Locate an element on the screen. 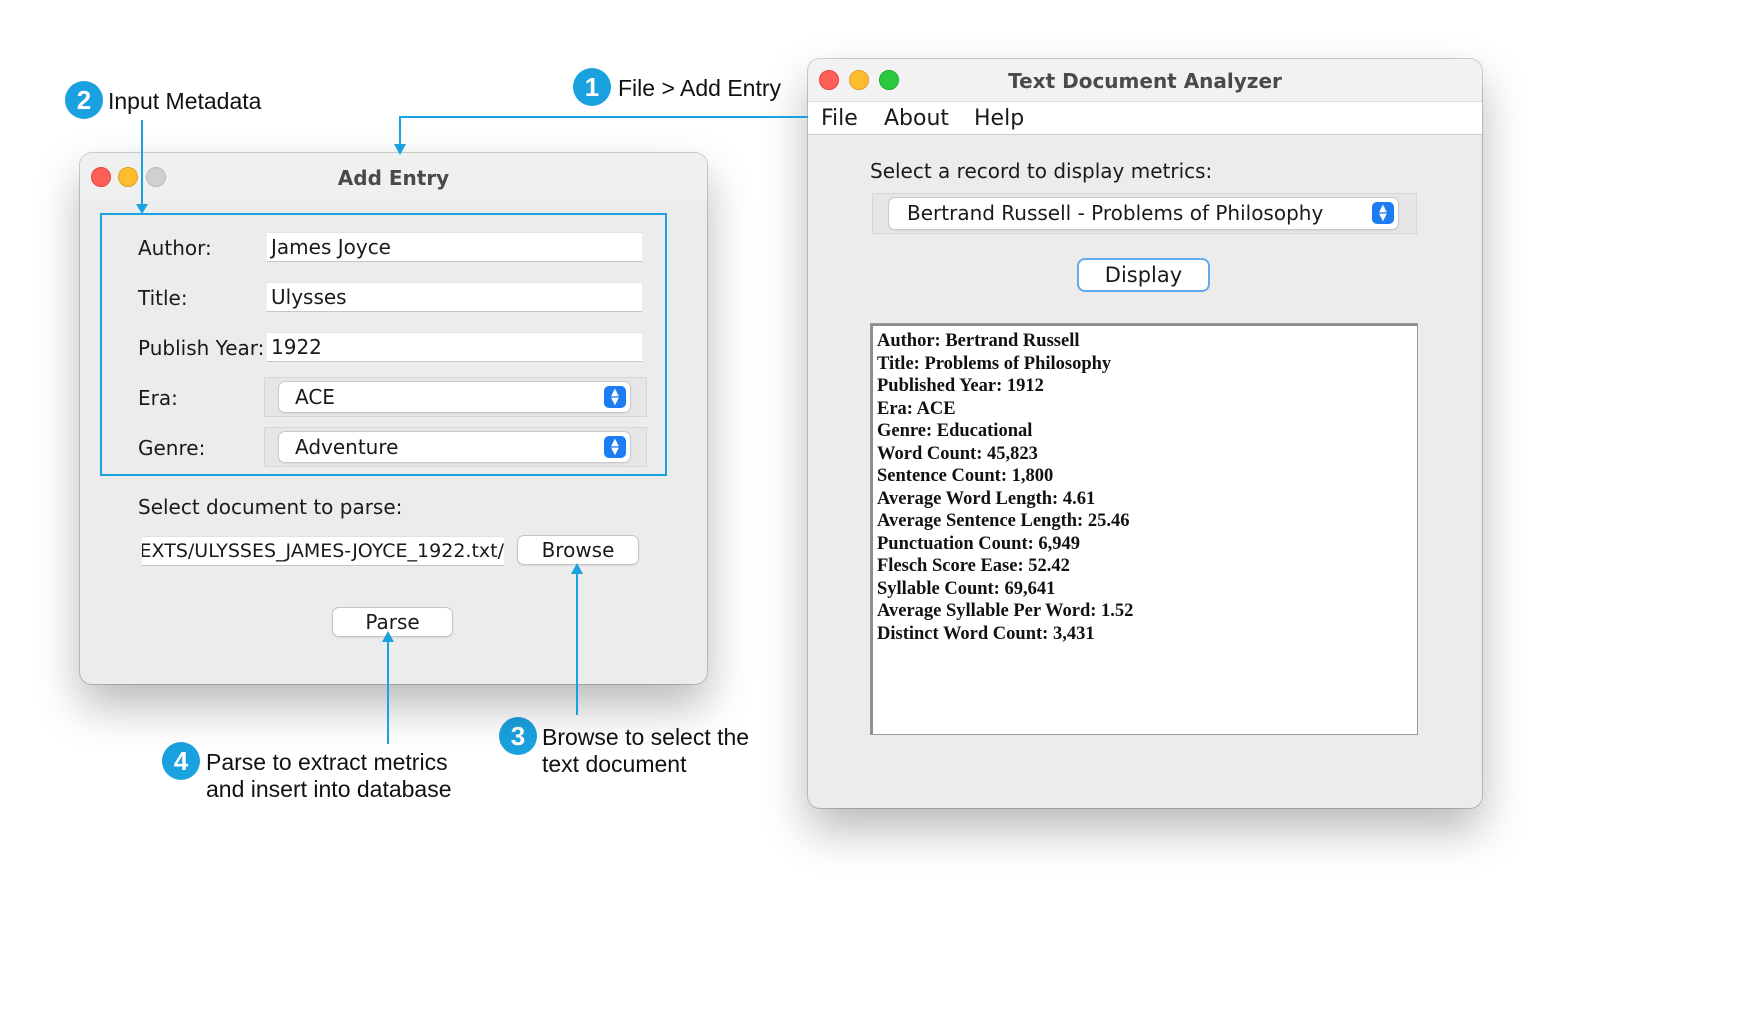  analyzer-titlebar: Text Document Analyzer is located at coordinates (1145, 80).